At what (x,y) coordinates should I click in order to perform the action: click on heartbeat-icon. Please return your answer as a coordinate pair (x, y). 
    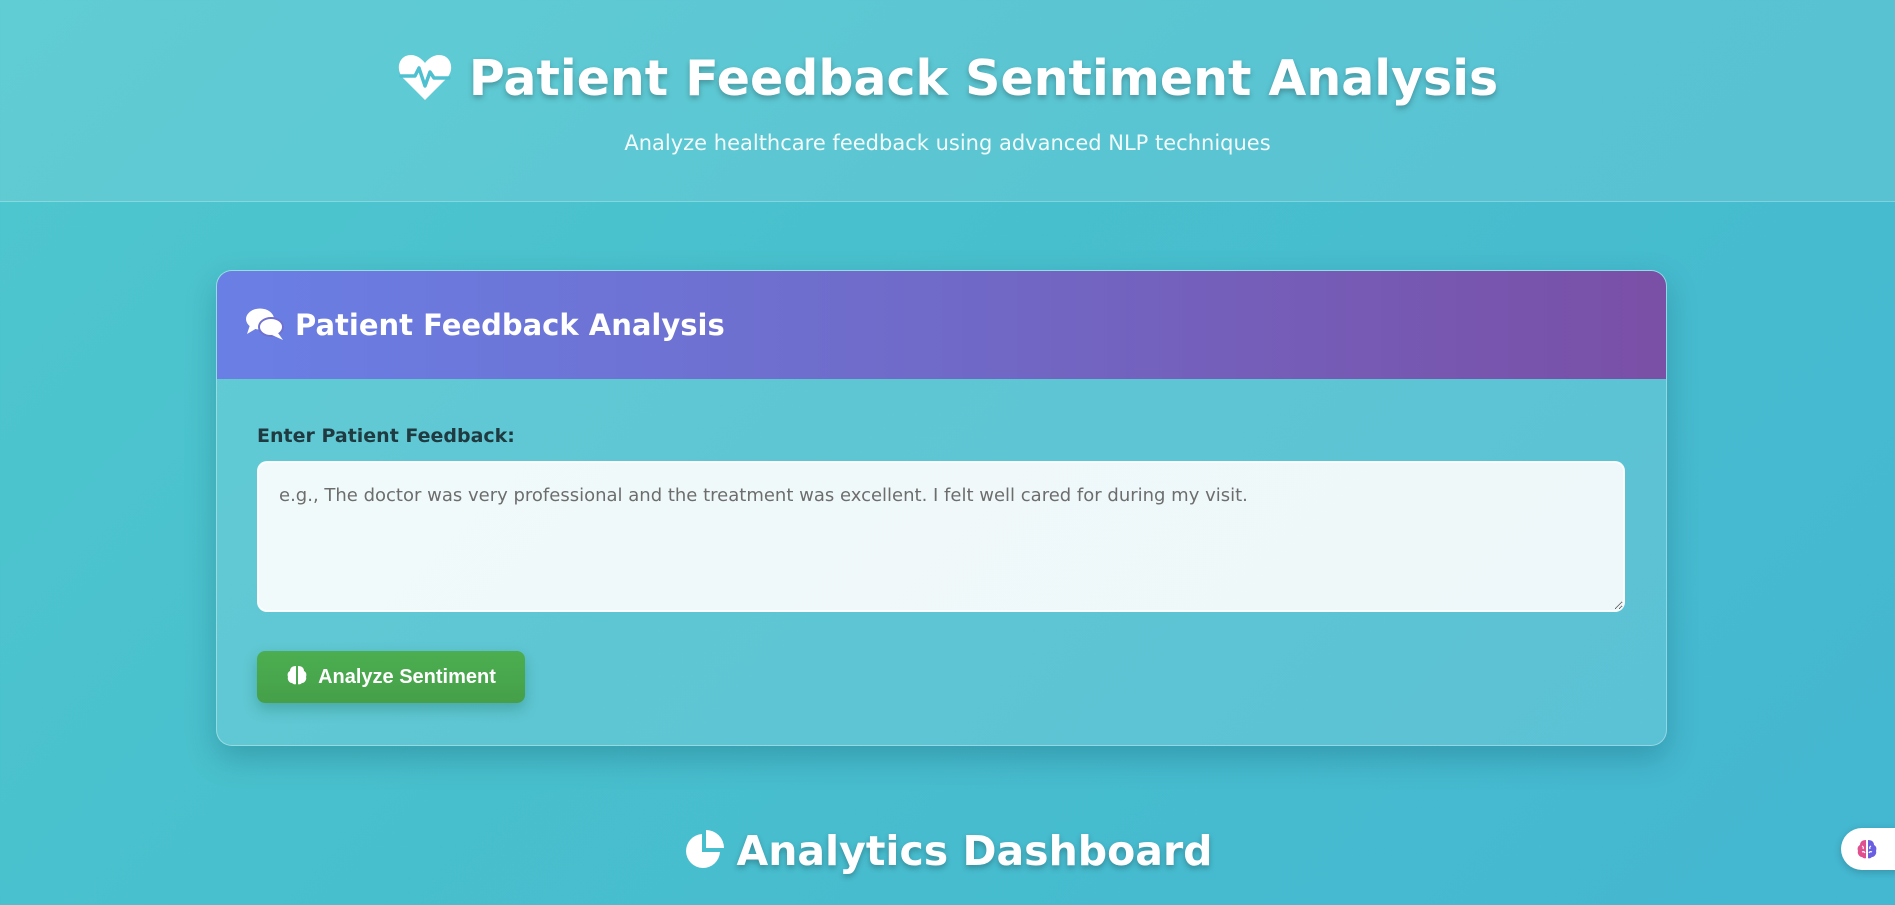
    Looking at the image, I should click on (425, 76).